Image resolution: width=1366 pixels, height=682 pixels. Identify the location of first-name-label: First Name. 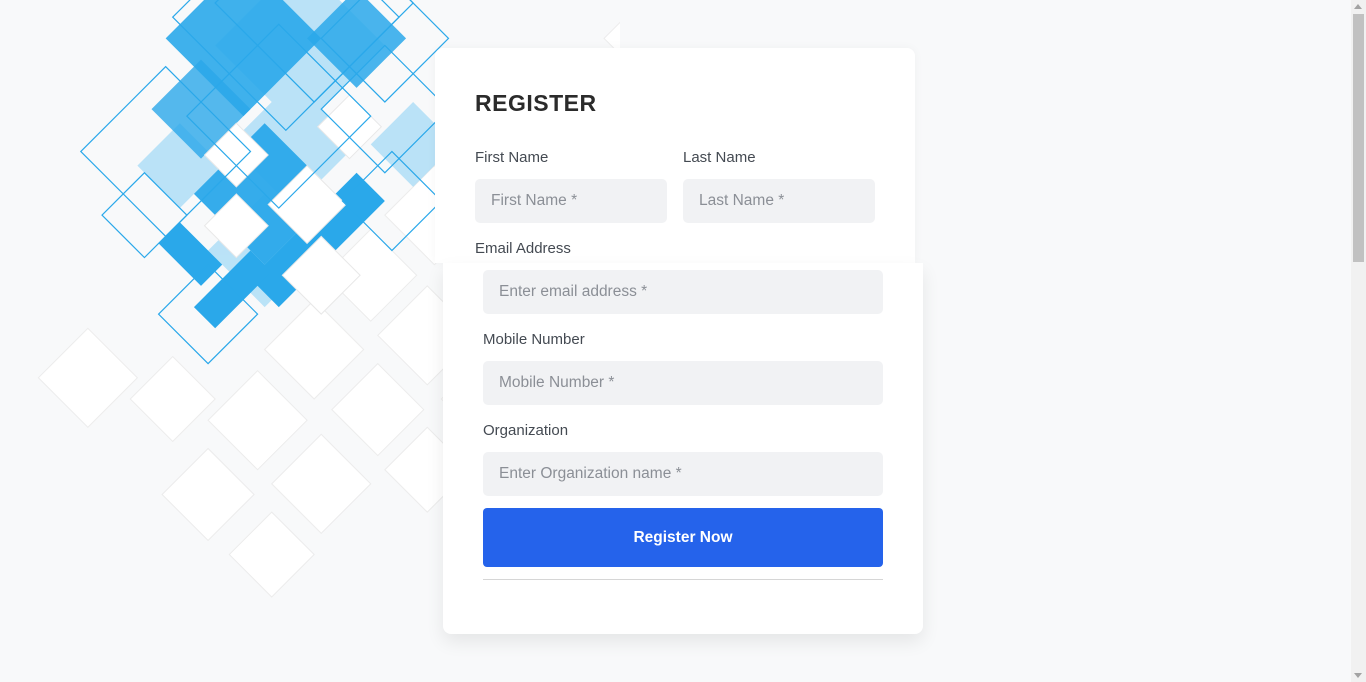
(512, 157).